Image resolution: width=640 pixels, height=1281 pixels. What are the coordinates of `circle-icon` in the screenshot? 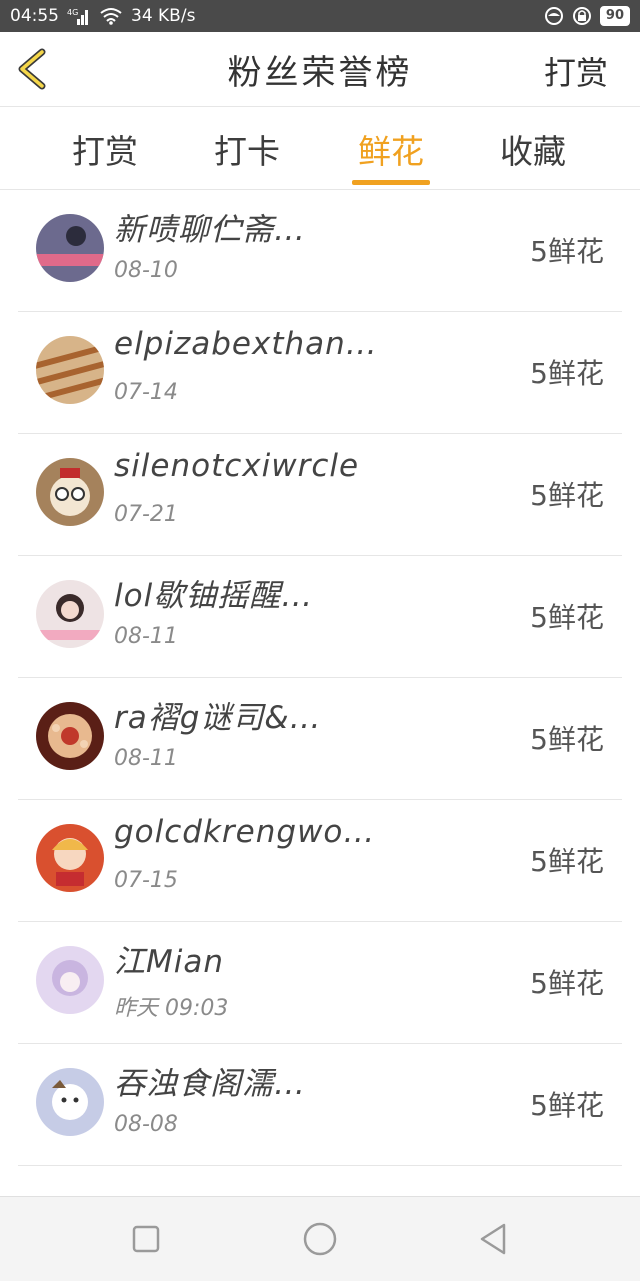 It's located at (320, 1239).